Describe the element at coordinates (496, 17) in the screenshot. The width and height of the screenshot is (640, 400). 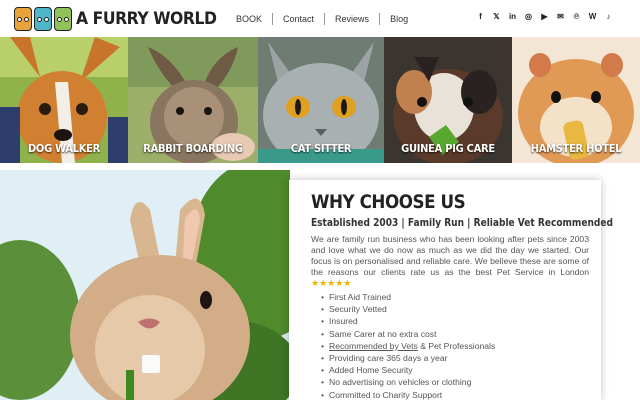
I see `x-twitter-icon: 𝕏` at that location.